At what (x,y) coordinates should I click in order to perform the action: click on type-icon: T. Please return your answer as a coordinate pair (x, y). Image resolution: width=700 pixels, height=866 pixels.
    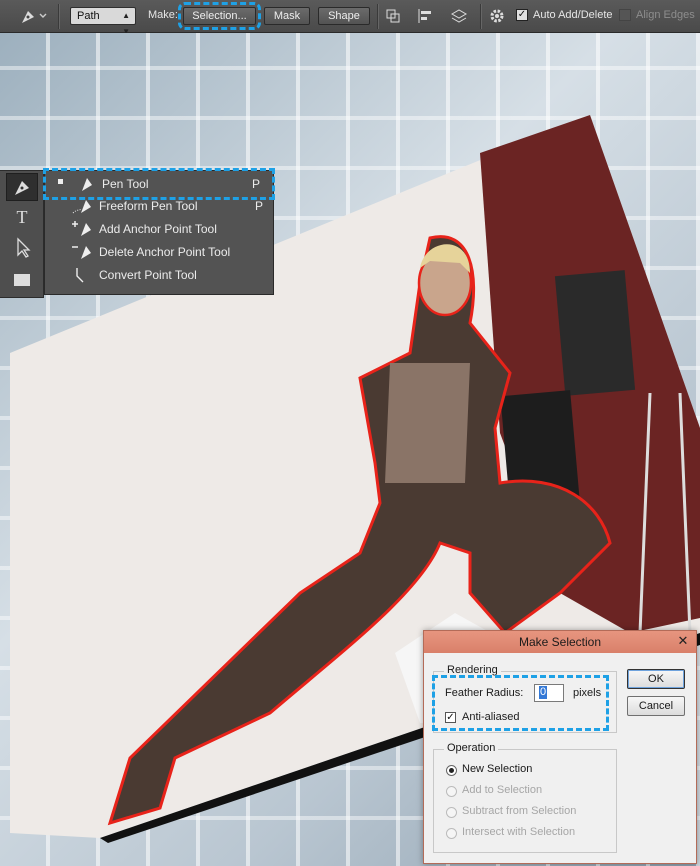
    Looking at the image, I should click on (22, 217).